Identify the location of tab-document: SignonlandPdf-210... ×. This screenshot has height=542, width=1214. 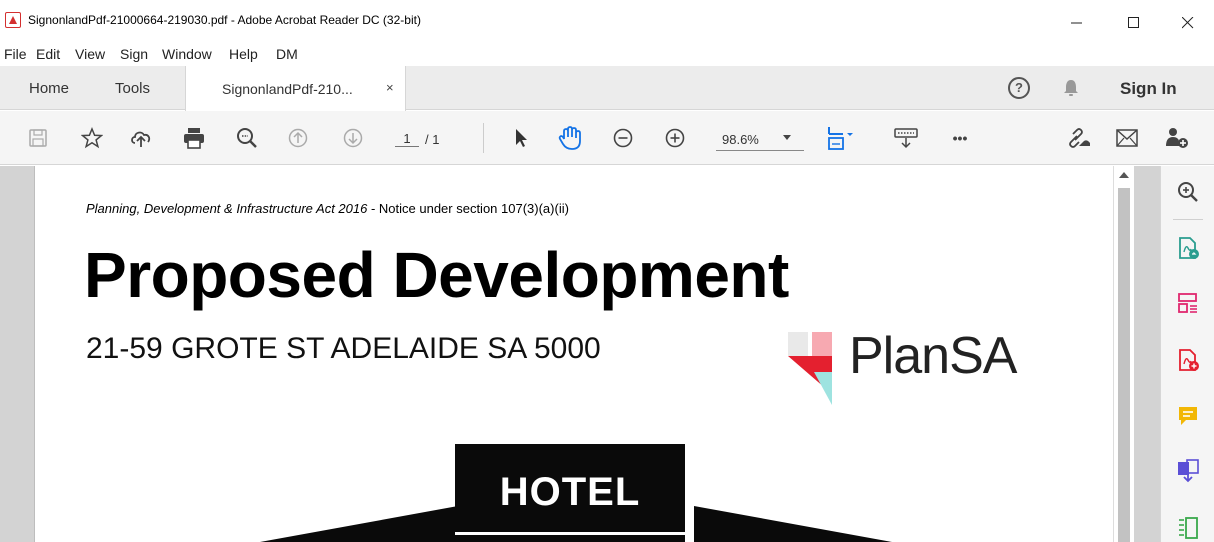
(295, 88).